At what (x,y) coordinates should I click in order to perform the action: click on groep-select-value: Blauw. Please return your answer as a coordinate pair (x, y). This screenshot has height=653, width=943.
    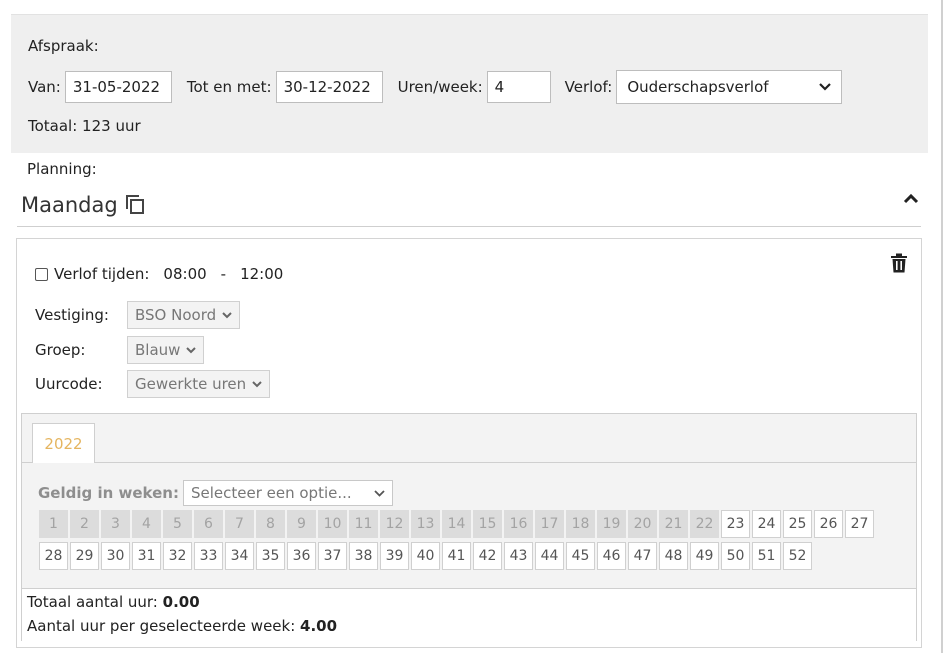
    Looking at the image, I should click on (158, 350).